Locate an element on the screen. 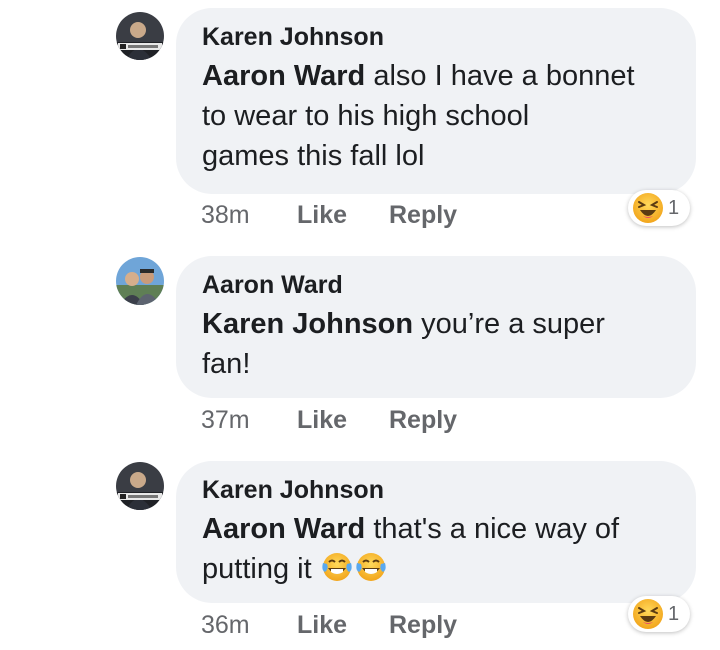  comment-timestamp: 36m is located at coordinates (225, 625).